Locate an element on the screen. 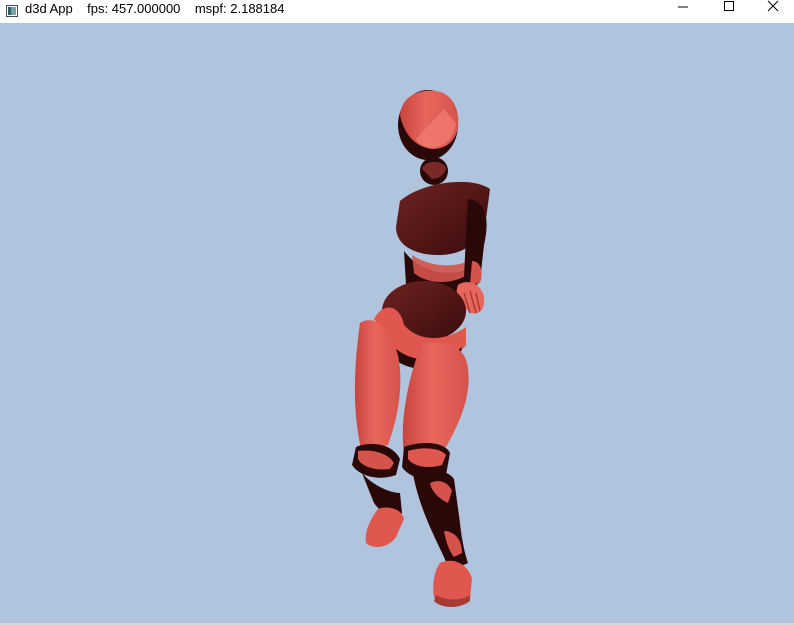 This screenshot has width=794, height=625. model-left-leg is located at coordinates (378, 433).